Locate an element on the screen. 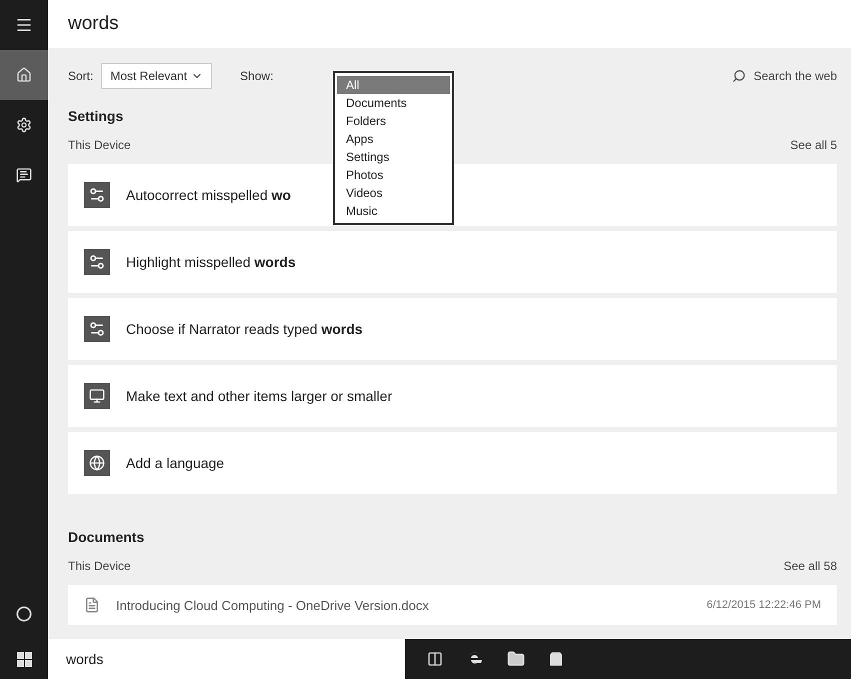 The height and width of the screenshot is (679, 851). search-text: words is located at coordinates (93, 24).